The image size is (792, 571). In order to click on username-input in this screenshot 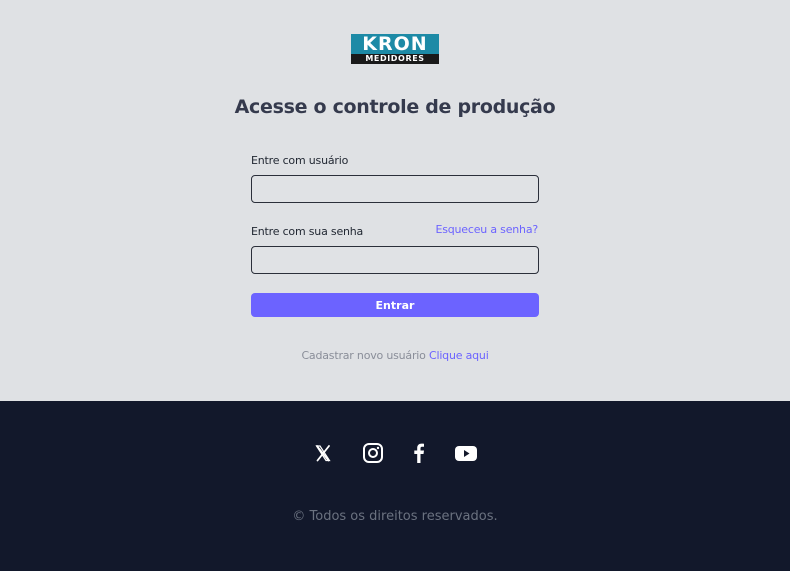, I will do `click(395, 189)`.